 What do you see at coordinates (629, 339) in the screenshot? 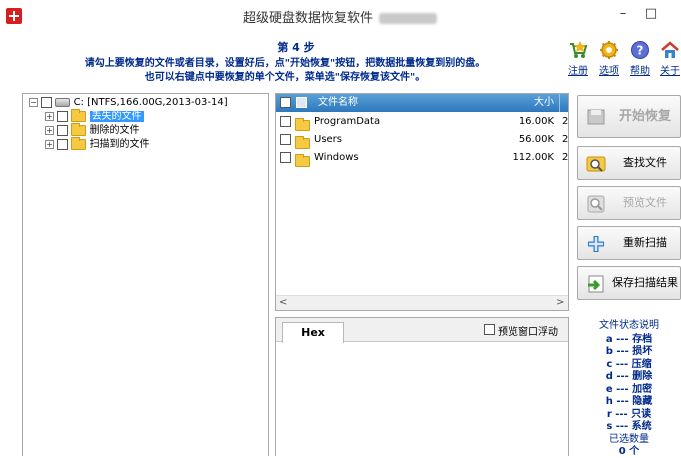
I see `legend-item: a --- 存档` at bounding box center [629, 339].